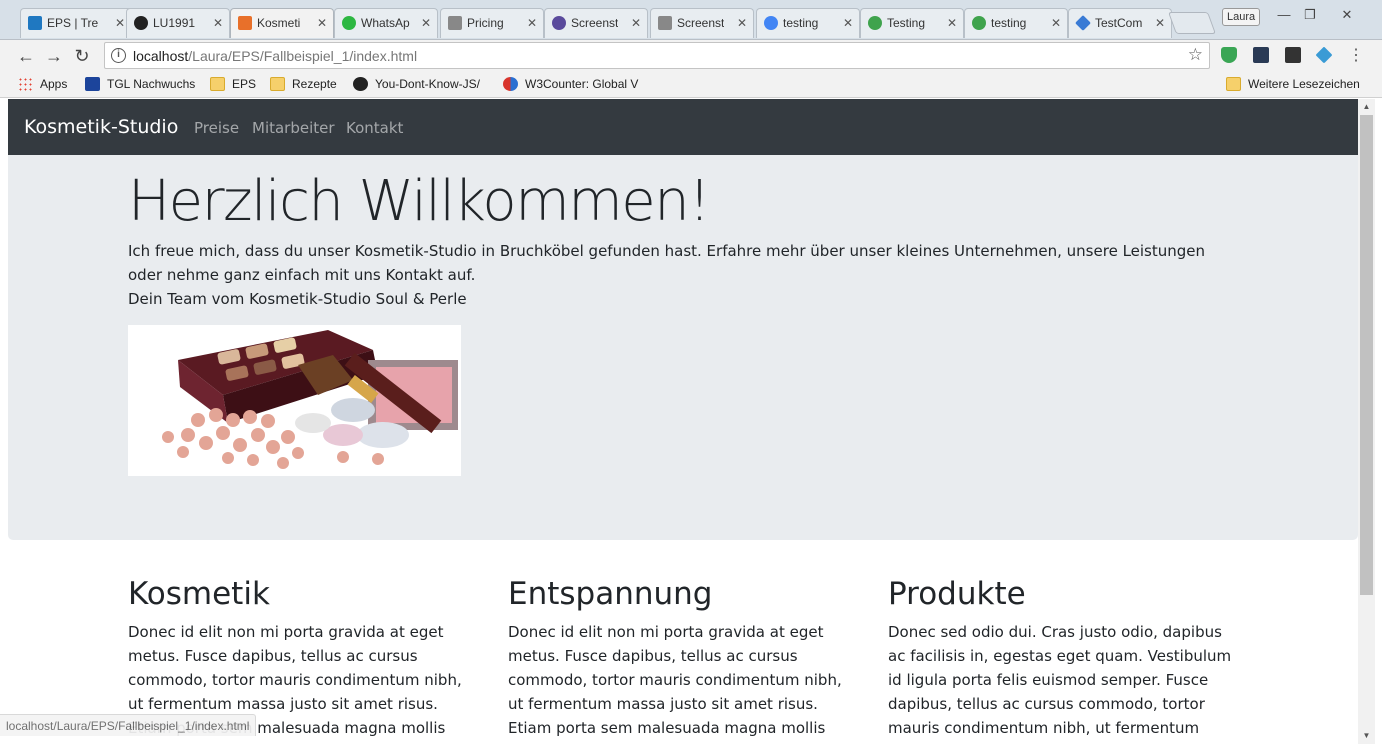 This screenshot has width=1382, height=744. I want to click on shield-extension-icon, so click(1229, 55).